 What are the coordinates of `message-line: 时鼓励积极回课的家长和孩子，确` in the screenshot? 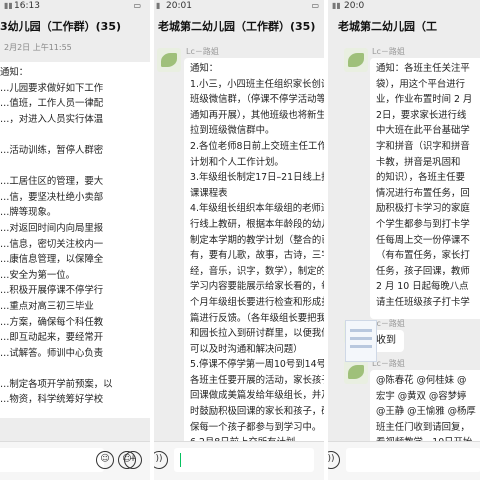 It's located at (257, 412).